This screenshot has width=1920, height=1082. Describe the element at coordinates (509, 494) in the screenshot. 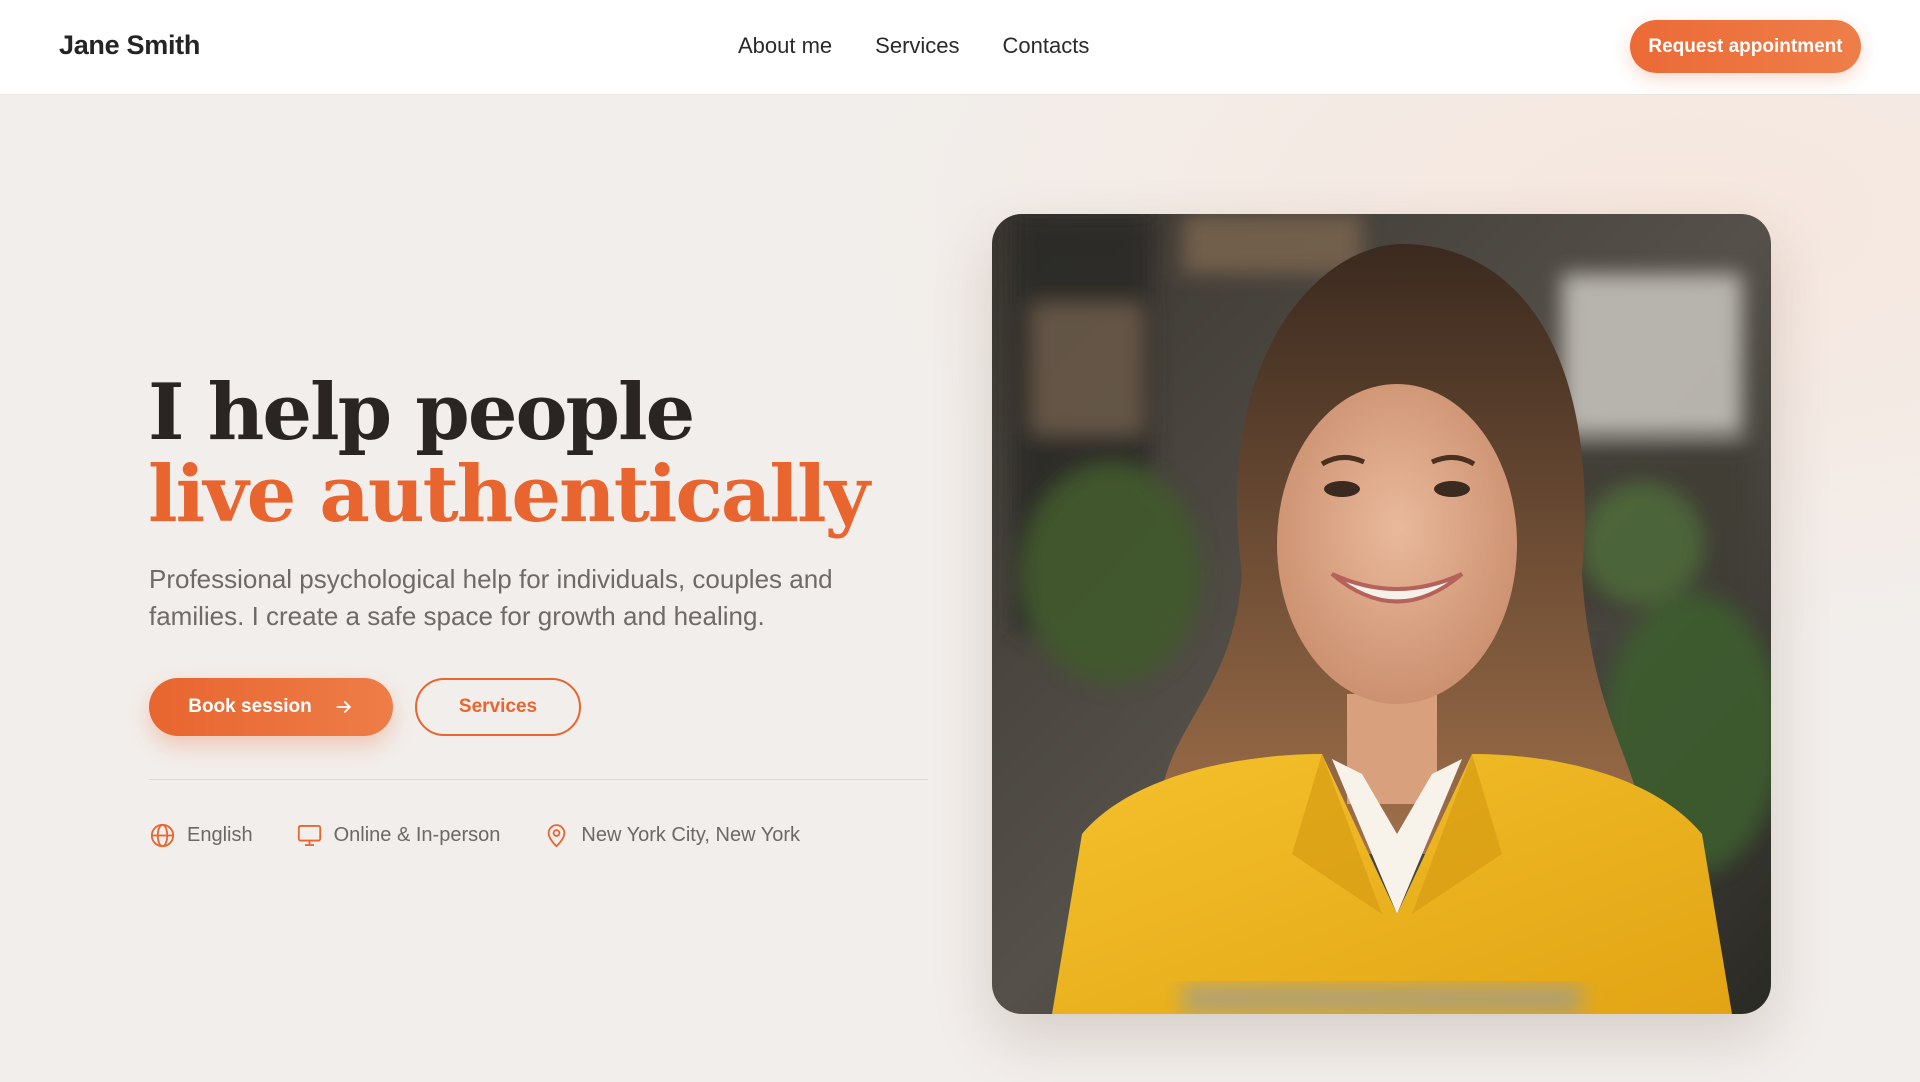

I see `hero-title-line2: live authentically` at that location.